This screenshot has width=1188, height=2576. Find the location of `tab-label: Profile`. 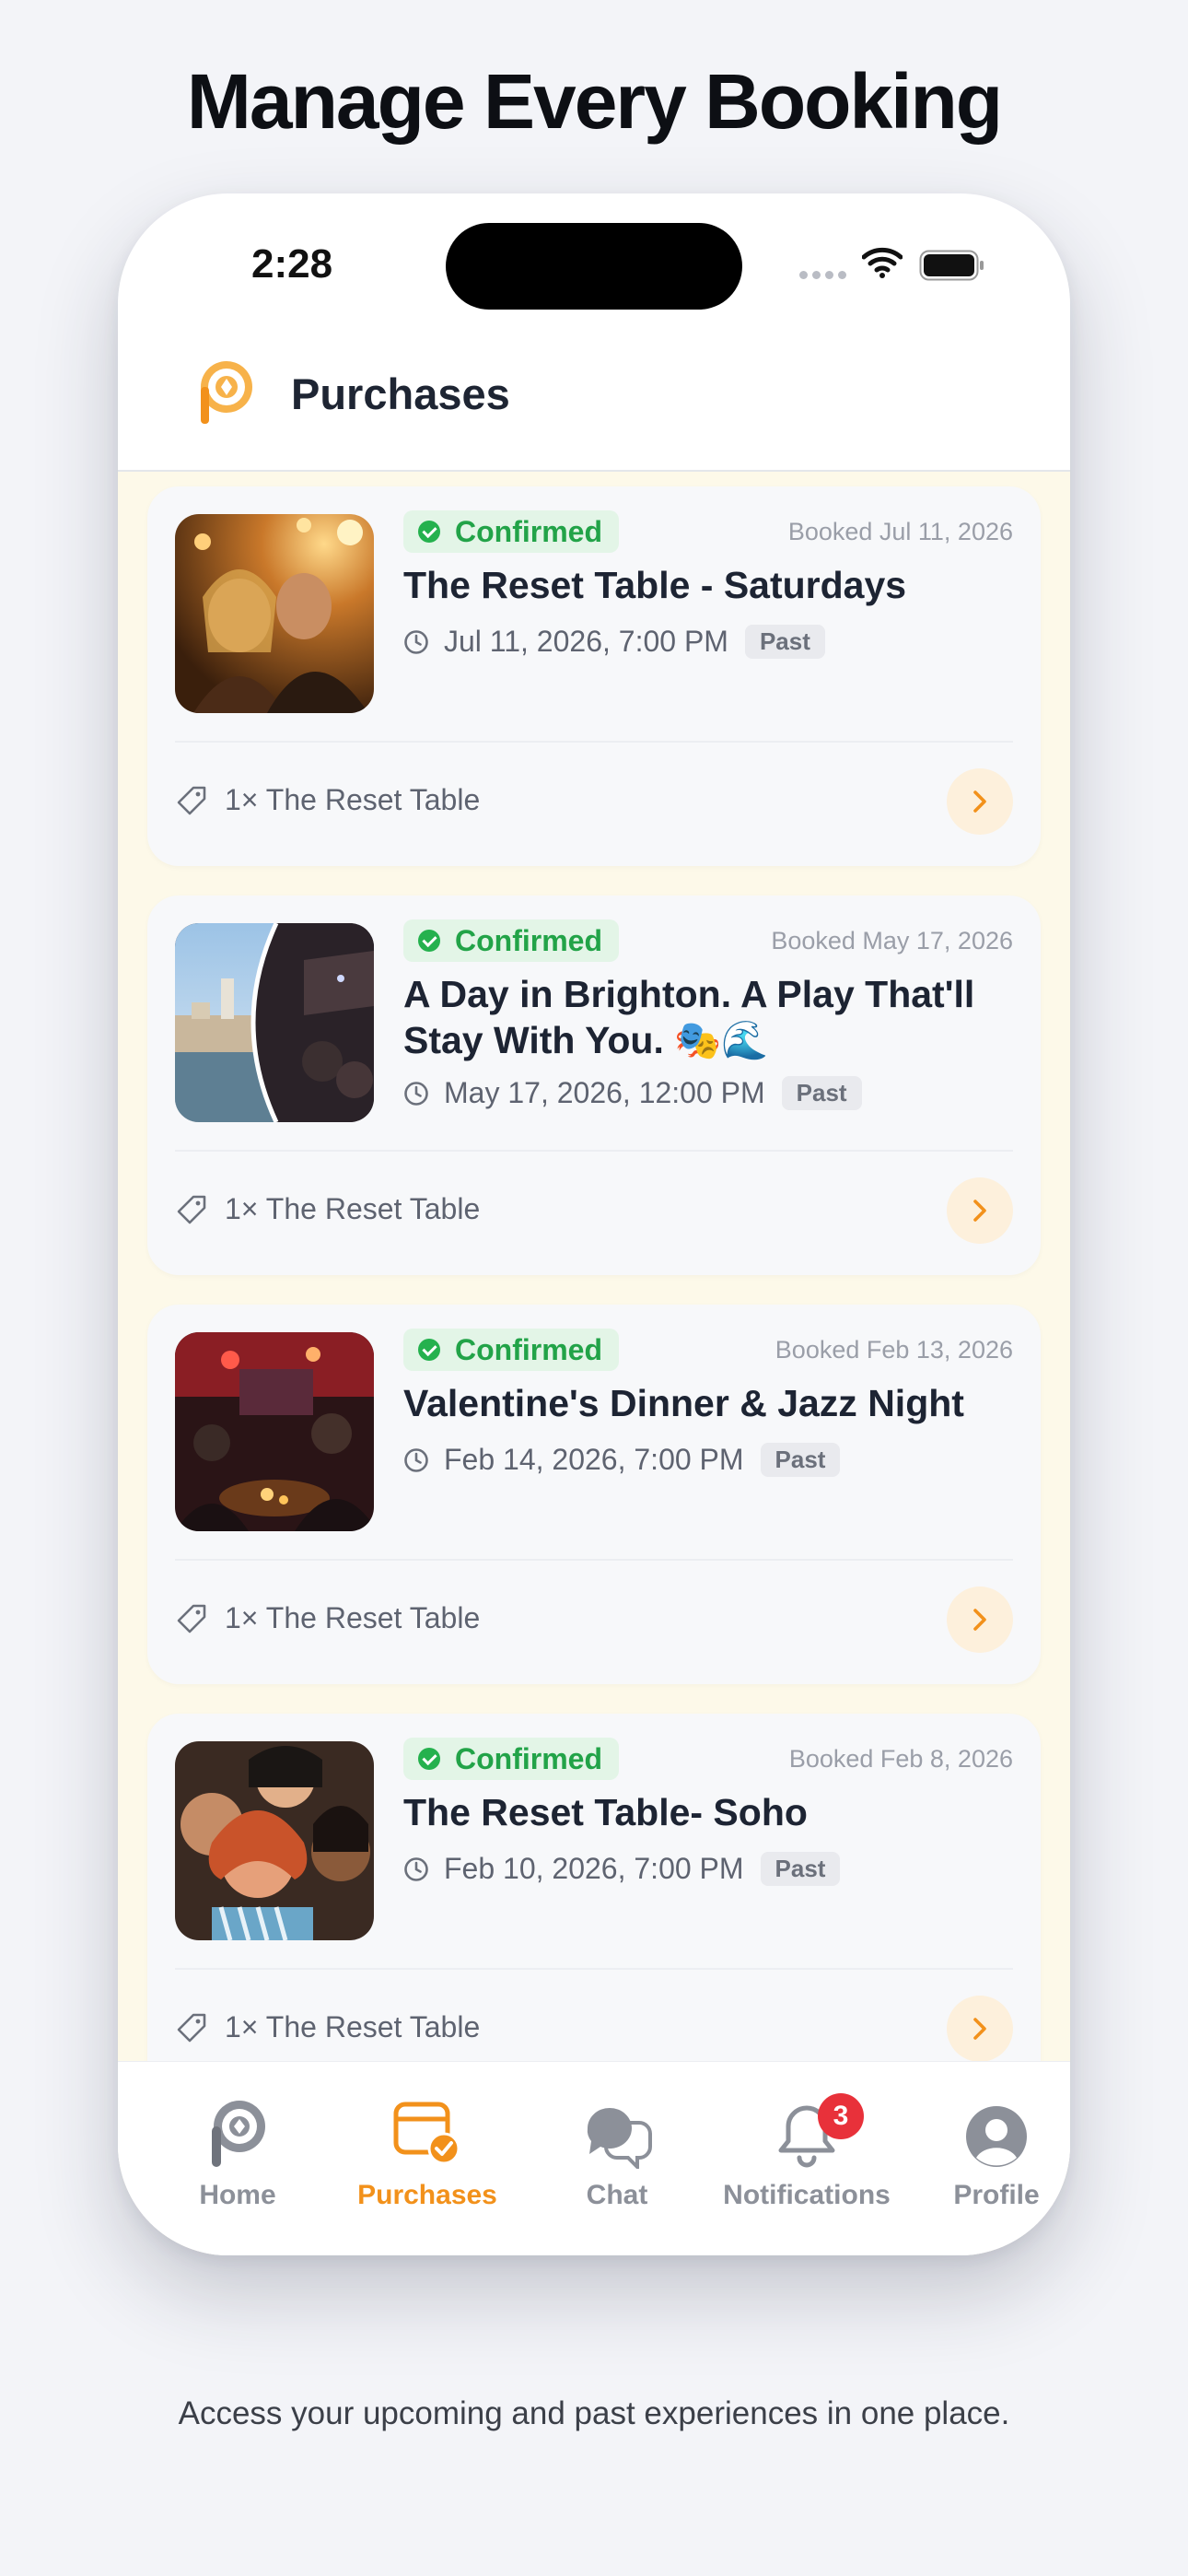

tab-label: Profile is located at coordinates (996, 2195).